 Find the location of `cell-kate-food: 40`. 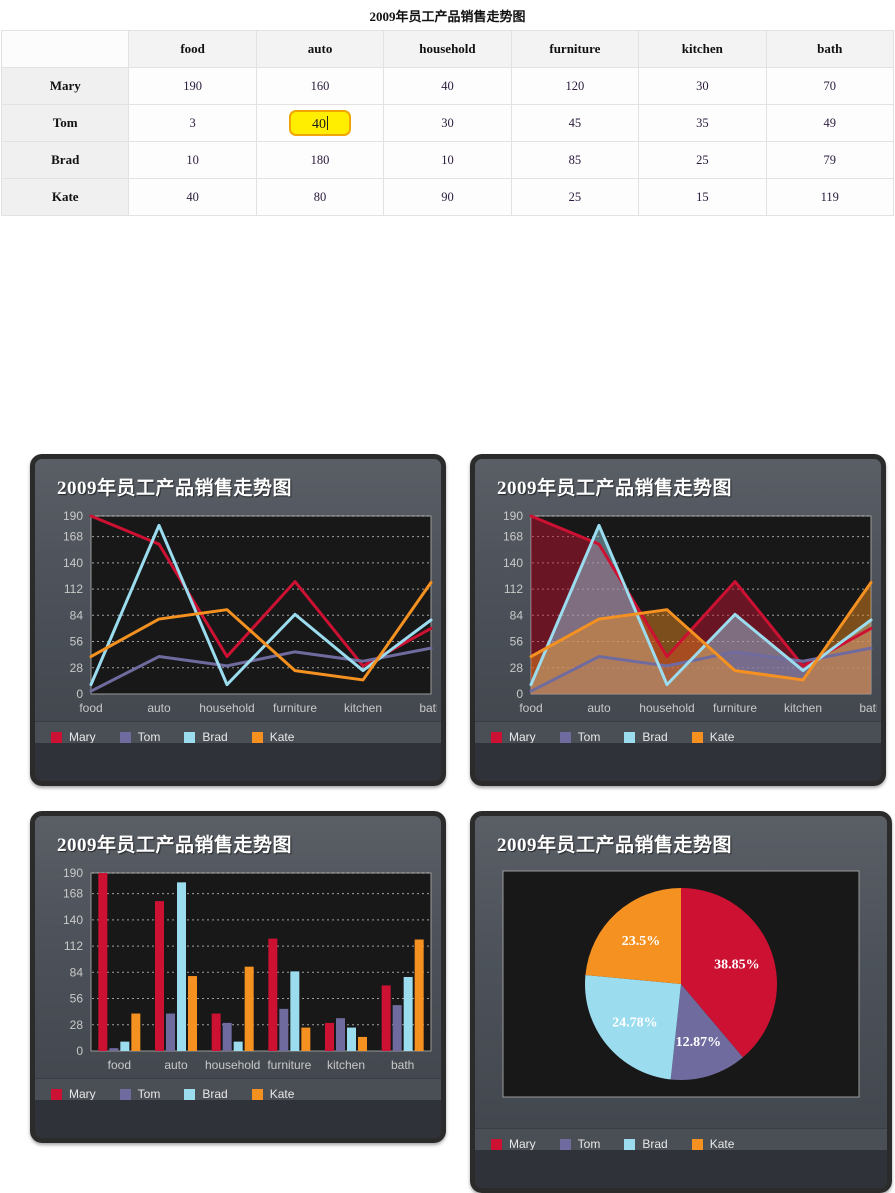

cell-kate-food: 40 is located at coordinates (192, 197).